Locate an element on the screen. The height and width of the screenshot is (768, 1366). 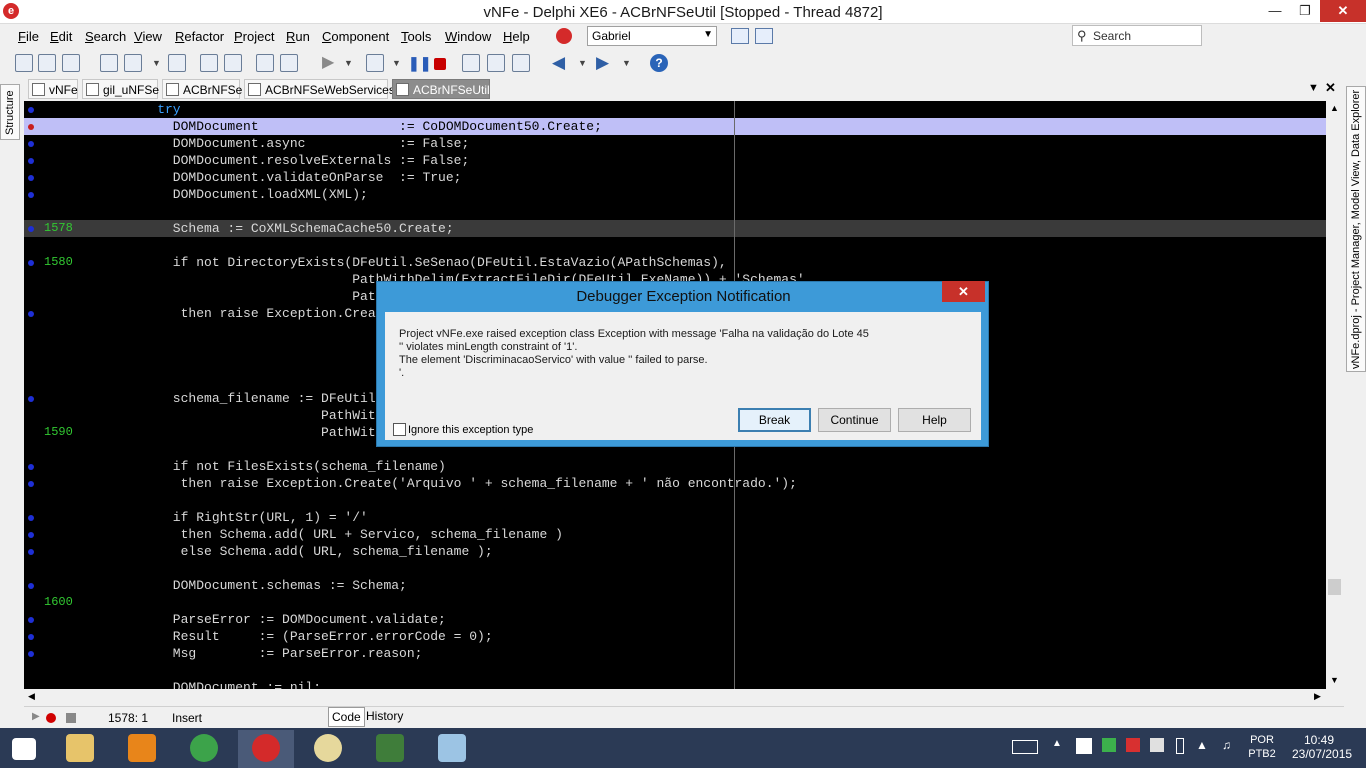
open-icon is located at coordinates (47, 63).